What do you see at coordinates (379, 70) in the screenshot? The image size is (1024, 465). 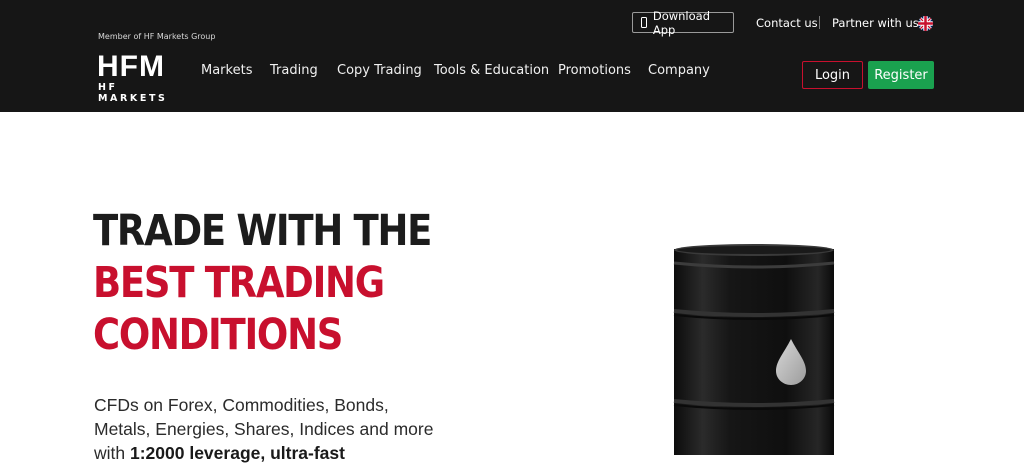 I see `nav-copy-trading: Copy Trading` at bounding box center [379, 70].